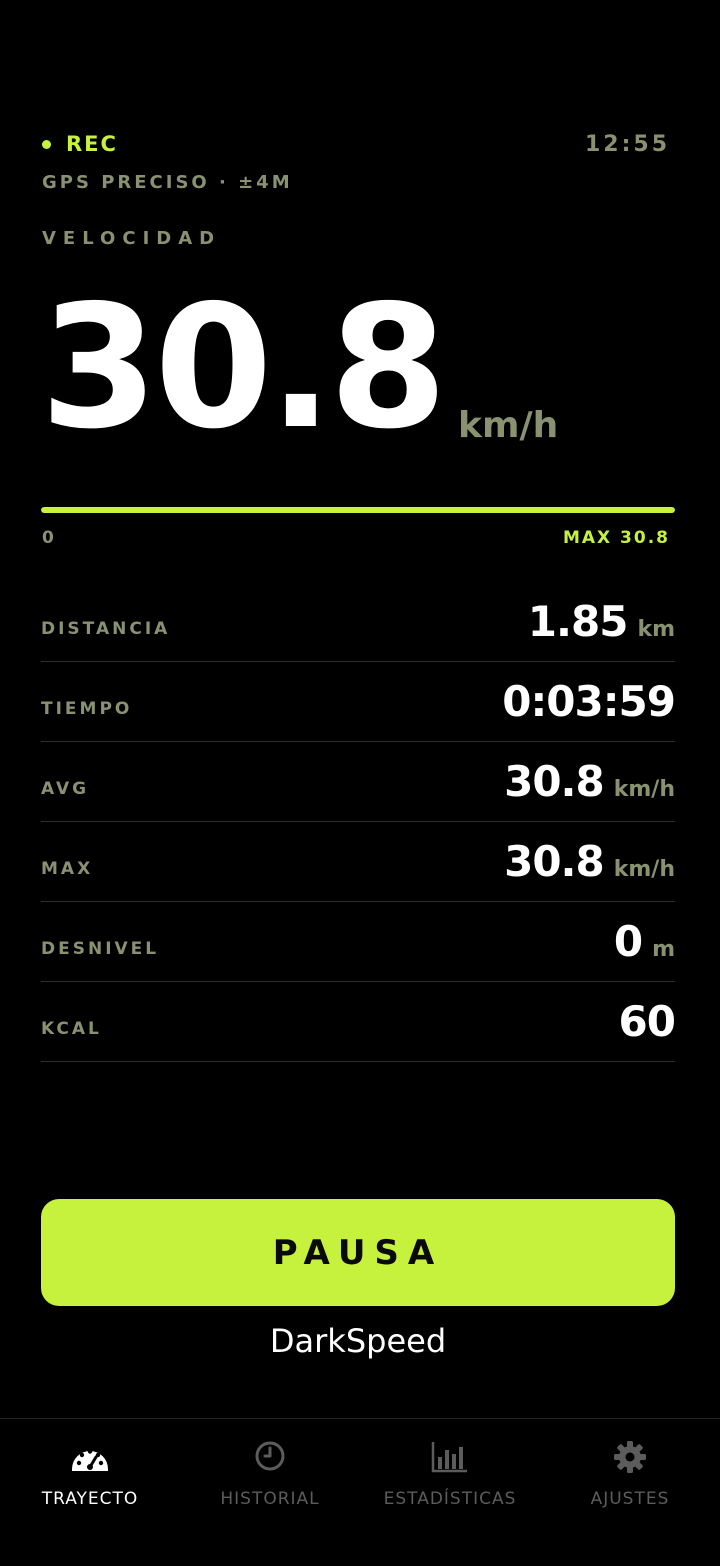 Image resolution: width=720 pixels, height=1566 pixels. Describe the element at coordinates (358, 782) in the screenshot. I see `stat-row-avg: AVG 30.8 km/h` at that location.